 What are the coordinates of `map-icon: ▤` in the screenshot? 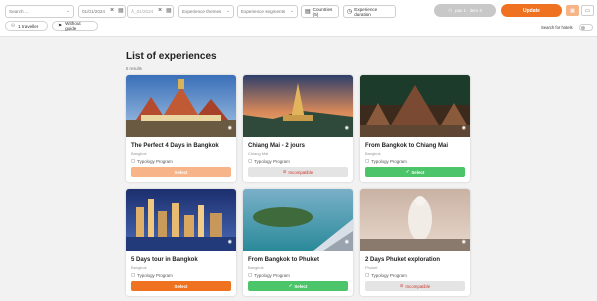 It's located at (308, 11).